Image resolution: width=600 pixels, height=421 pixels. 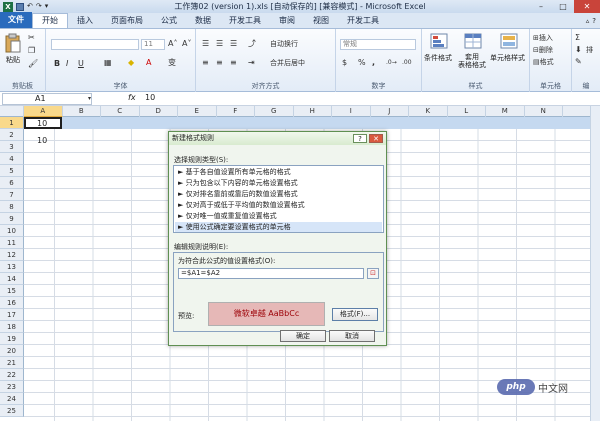 I want to click on format-painter-icon: 🖌, so click(x=33, y=64).